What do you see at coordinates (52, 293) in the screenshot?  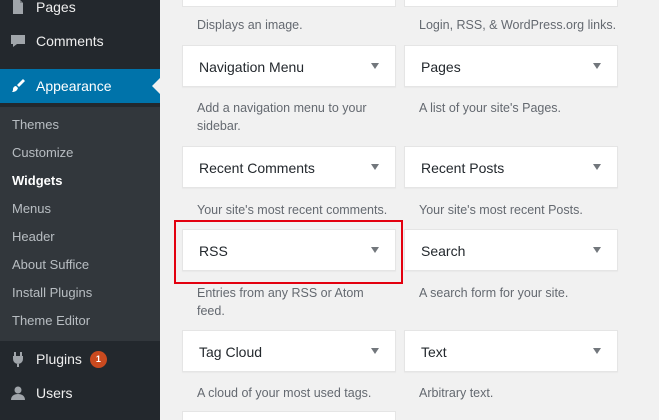 I see `submenu-install-plugins: Install Plugins` at bounding box center [52, 293].